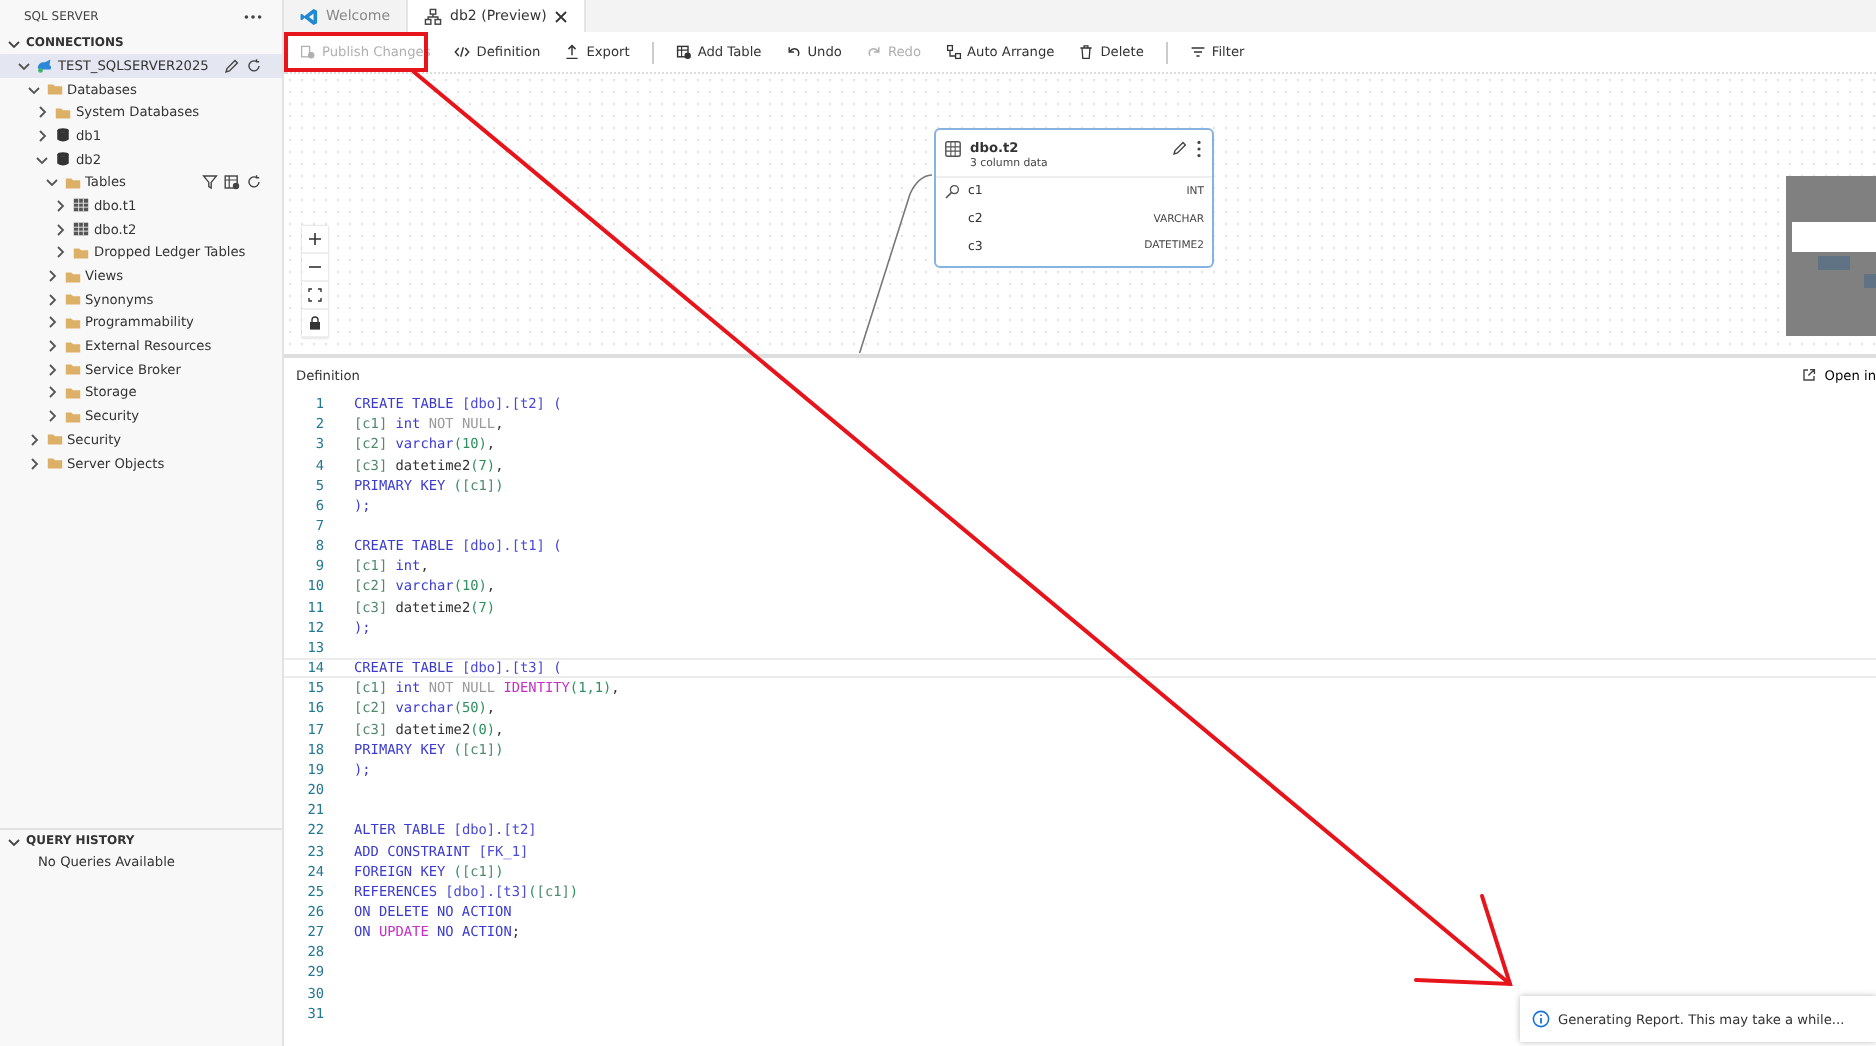  I want to click on redo-icon, so click(873, 52).